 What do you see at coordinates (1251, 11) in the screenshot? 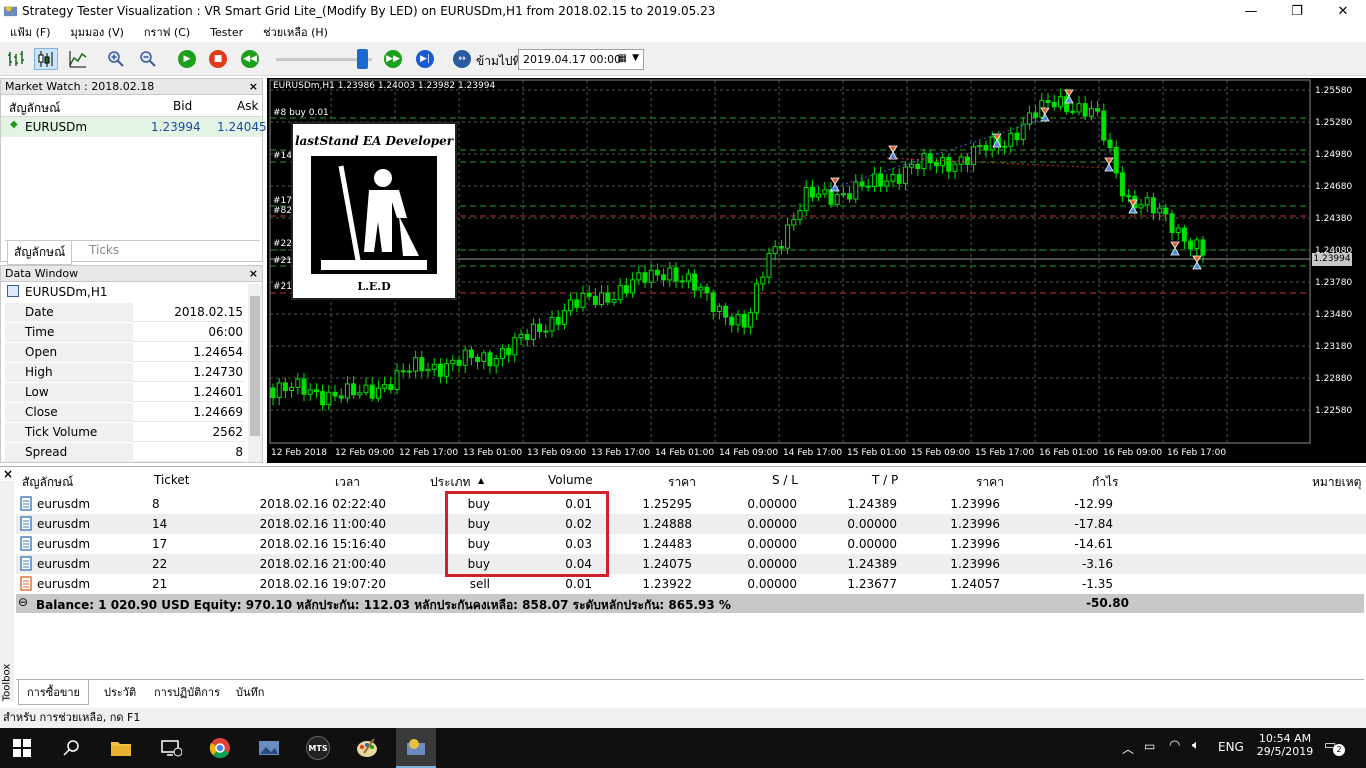
I see `minimize-button: —` at bounding box center [1251, 11].